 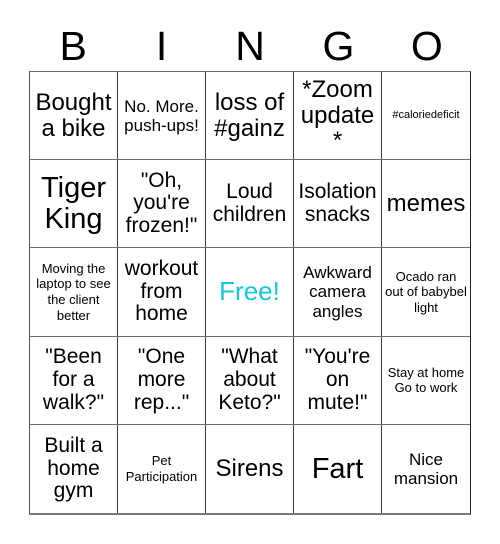 I want to click on bingo-cell: Pet Participation, so click(x=162, y=468).